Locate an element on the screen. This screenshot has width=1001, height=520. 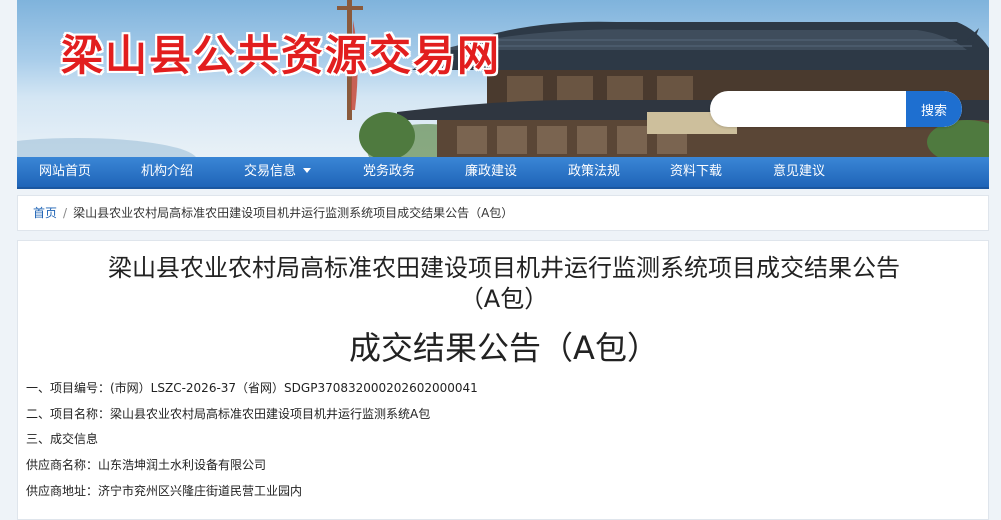
search-box: 搜索 is located at coordinates (836, 109).